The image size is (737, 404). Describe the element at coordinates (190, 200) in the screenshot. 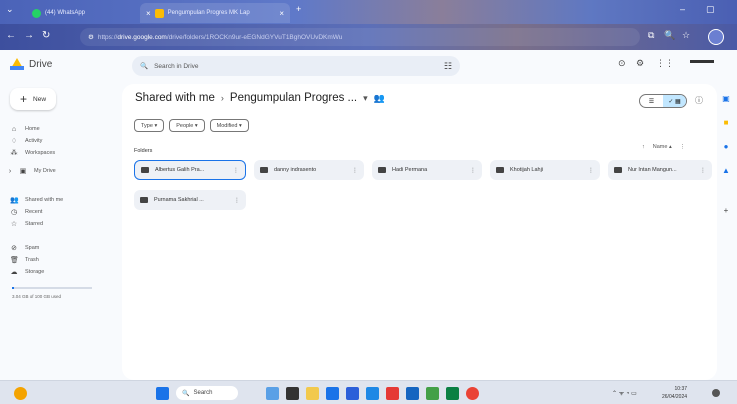

I see `folder-card: Purnama Sakhrial ... ⋮` at that location.